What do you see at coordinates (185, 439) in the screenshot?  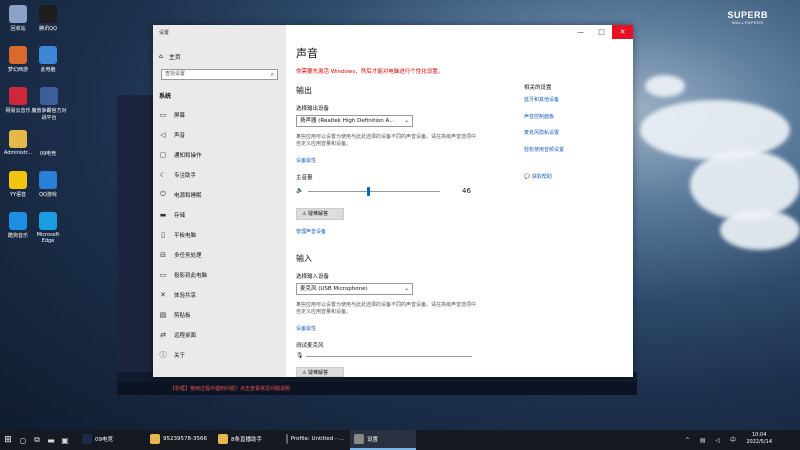 I see `taskbar-app-label: 95239578-3566` at bounding box center [185, 439].